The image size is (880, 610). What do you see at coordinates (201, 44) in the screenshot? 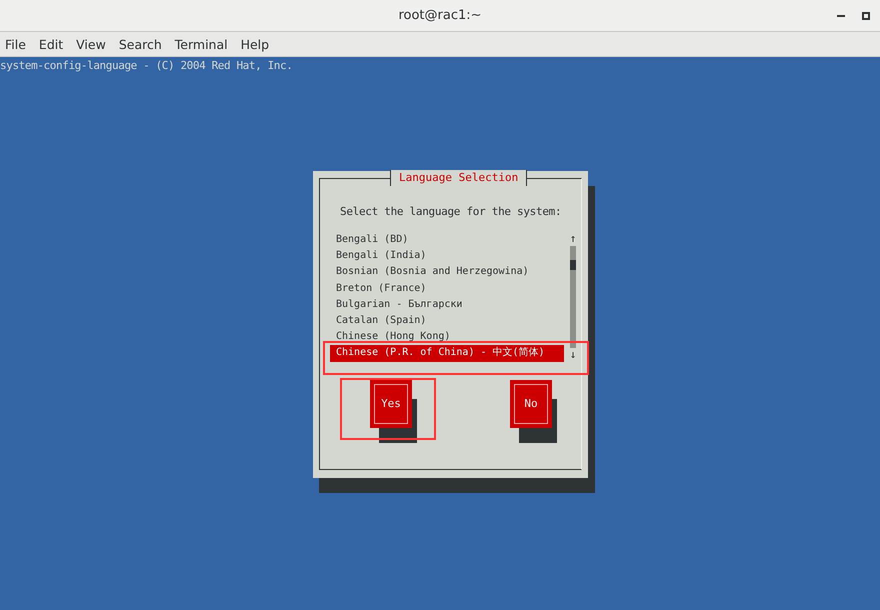
I see `menu-item: Terminal` at bounding box center [201, 44].